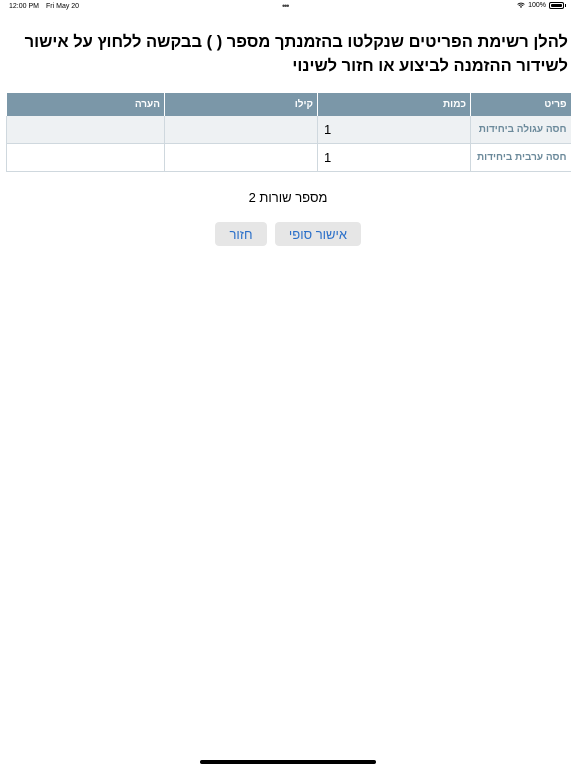  Describe the element at coordinates (24, 6) in the screenshot. I see `status-time: 12:00 PM` at that location.